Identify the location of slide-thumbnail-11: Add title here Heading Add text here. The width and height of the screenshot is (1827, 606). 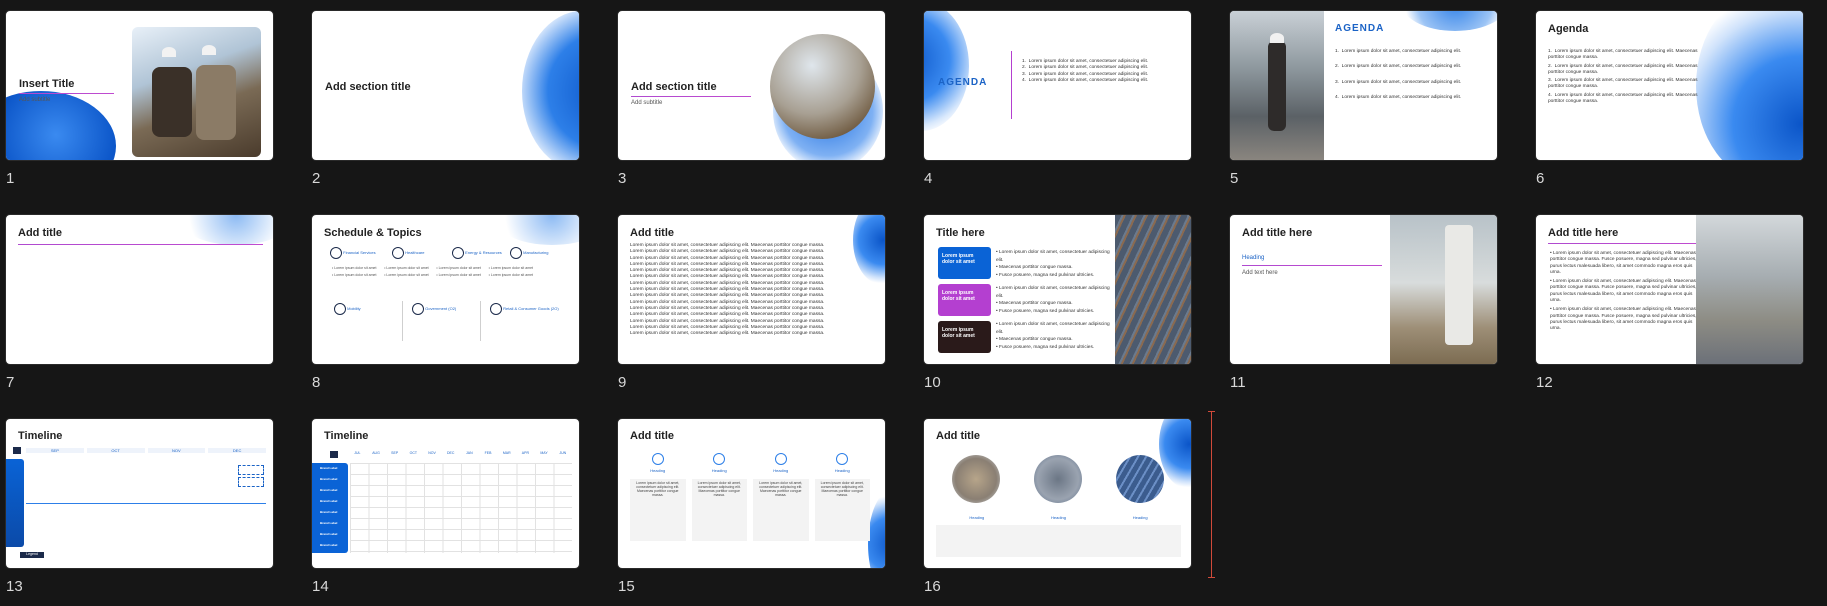
(1363, 289).